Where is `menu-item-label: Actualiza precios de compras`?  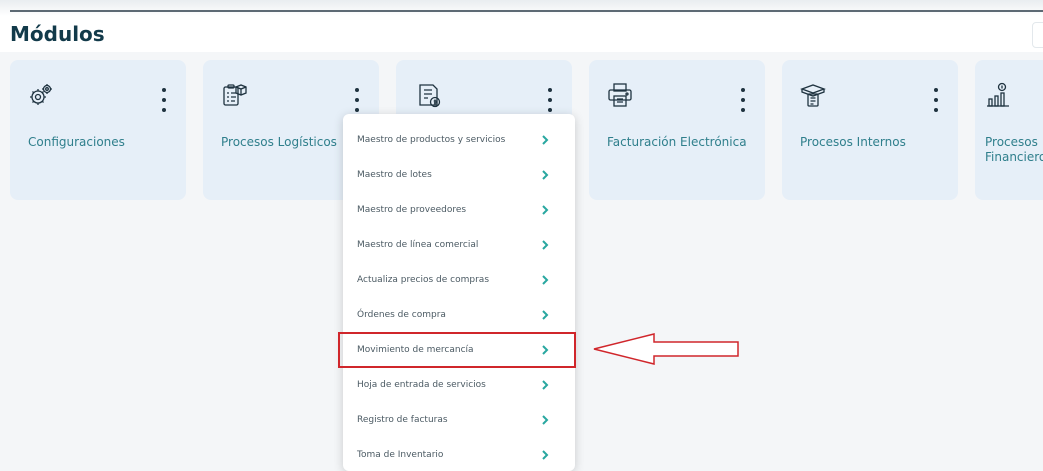
menu-item-label: Actualiza precios de compras is located at coordinates (423, 280).